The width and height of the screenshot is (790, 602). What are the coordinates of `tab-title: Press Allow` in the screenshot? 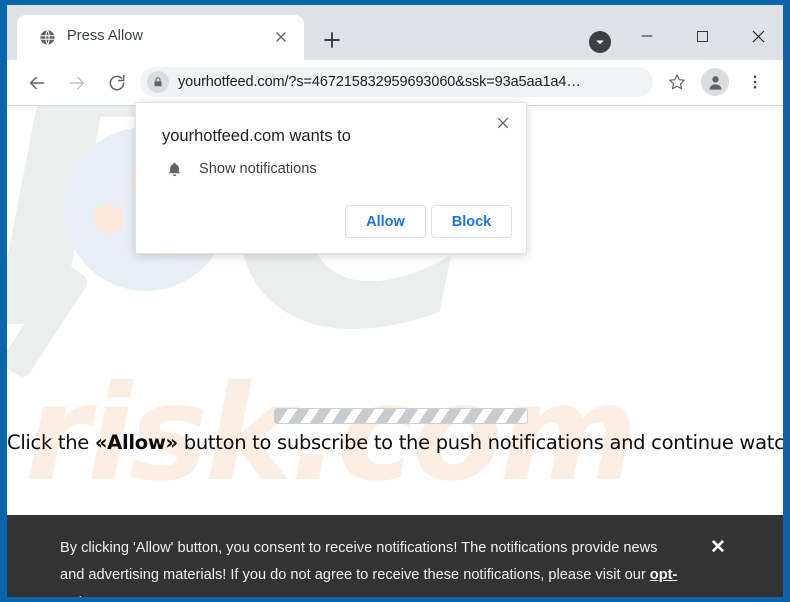 It's located at (105, 36).